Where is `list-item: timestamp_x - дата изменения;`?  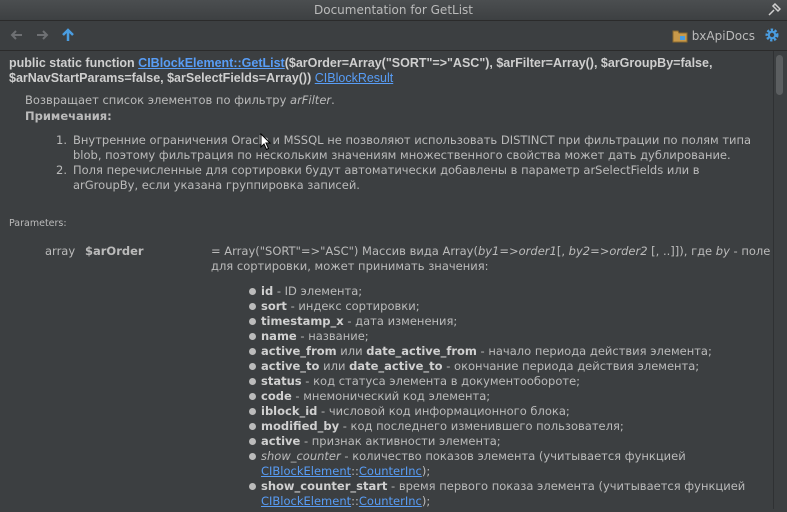 list-item: timestamp_x - дата изменения; is located at coordinates (509, 321).